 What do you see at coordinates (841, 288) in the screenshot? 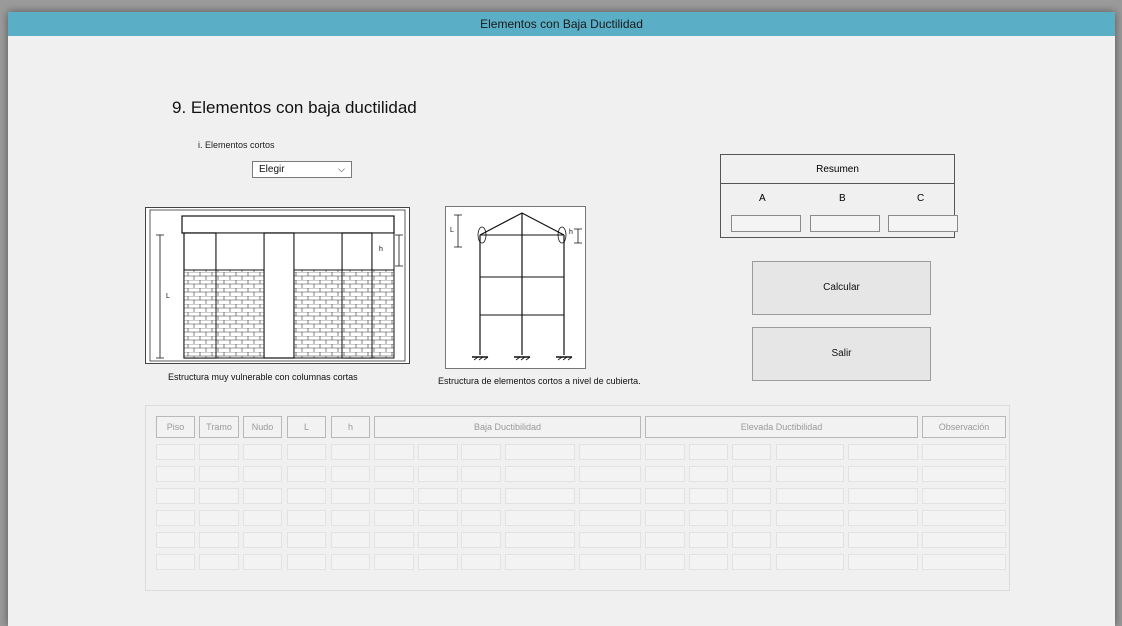
I see `calcular-button: Calcular` at bounding box center [841, 288].